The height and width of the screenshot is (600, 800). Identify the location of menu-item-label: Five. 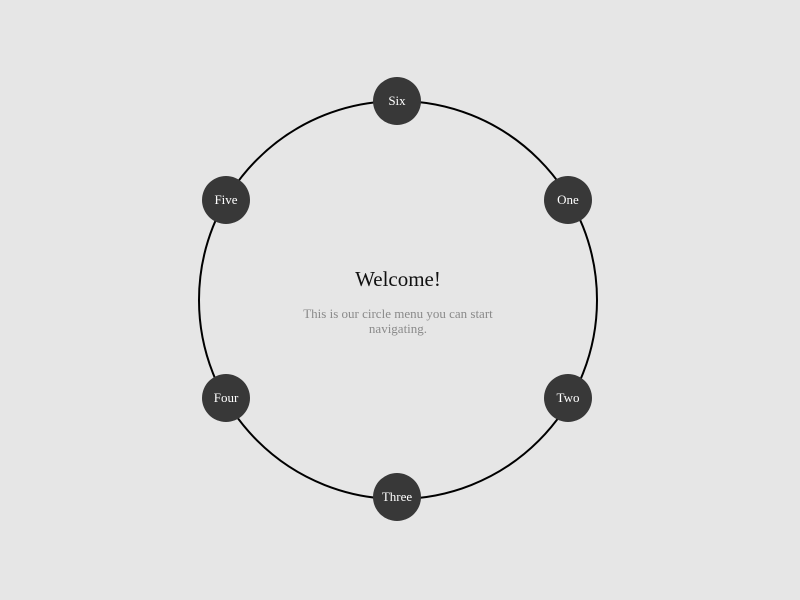
(226, 199).